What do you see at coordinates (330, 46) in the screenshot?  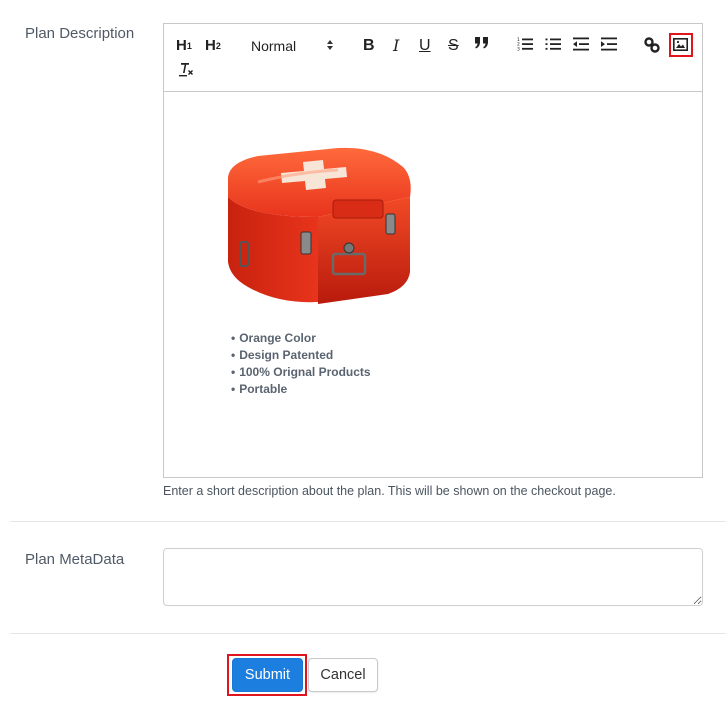 I see `select-arrows-icon` at bounding box center [330, 46].